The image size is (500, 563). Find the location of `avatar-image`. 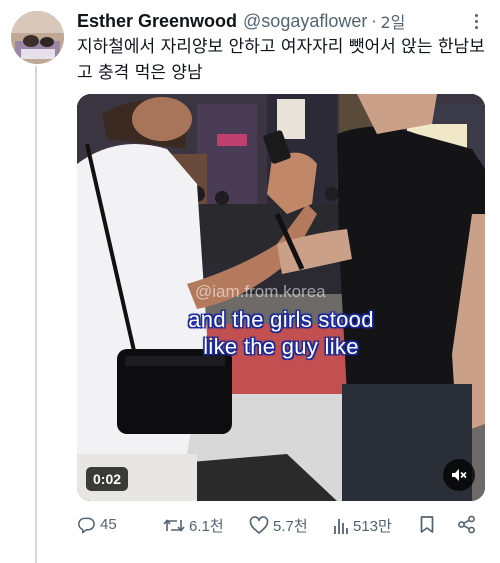

avatar-image is located at coordinates (37, 37).